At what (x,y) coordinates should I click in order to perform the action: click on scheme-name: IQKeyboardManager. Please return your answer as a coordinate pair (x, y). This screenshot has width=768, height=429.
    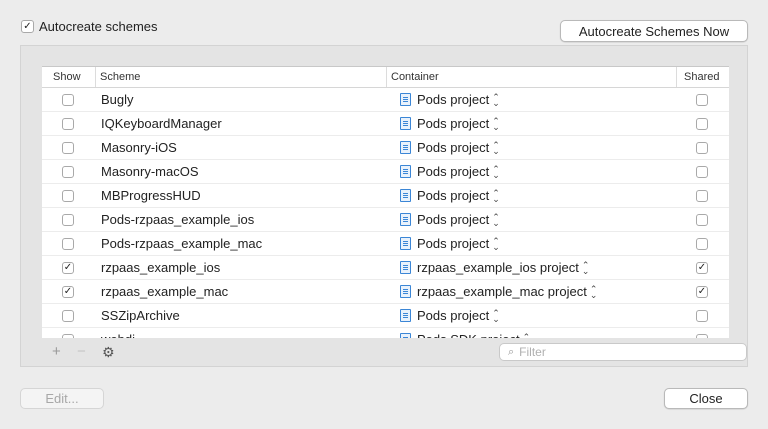
    Looking at the image, I should click on (161, 123).